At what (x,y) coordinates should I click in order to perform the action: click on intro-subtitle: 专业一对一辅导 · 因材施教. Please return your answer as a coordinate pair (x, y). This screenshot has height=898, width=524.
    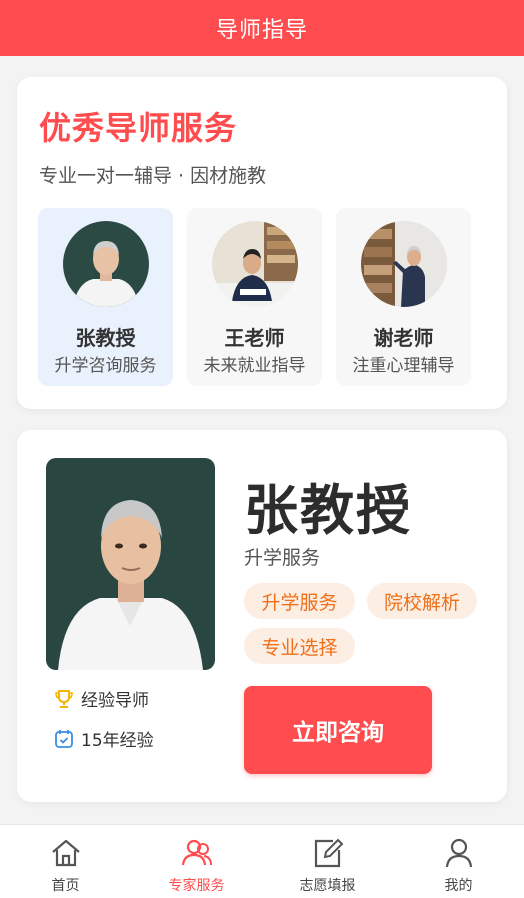
    Looking at the image, I should click on (153, 176).